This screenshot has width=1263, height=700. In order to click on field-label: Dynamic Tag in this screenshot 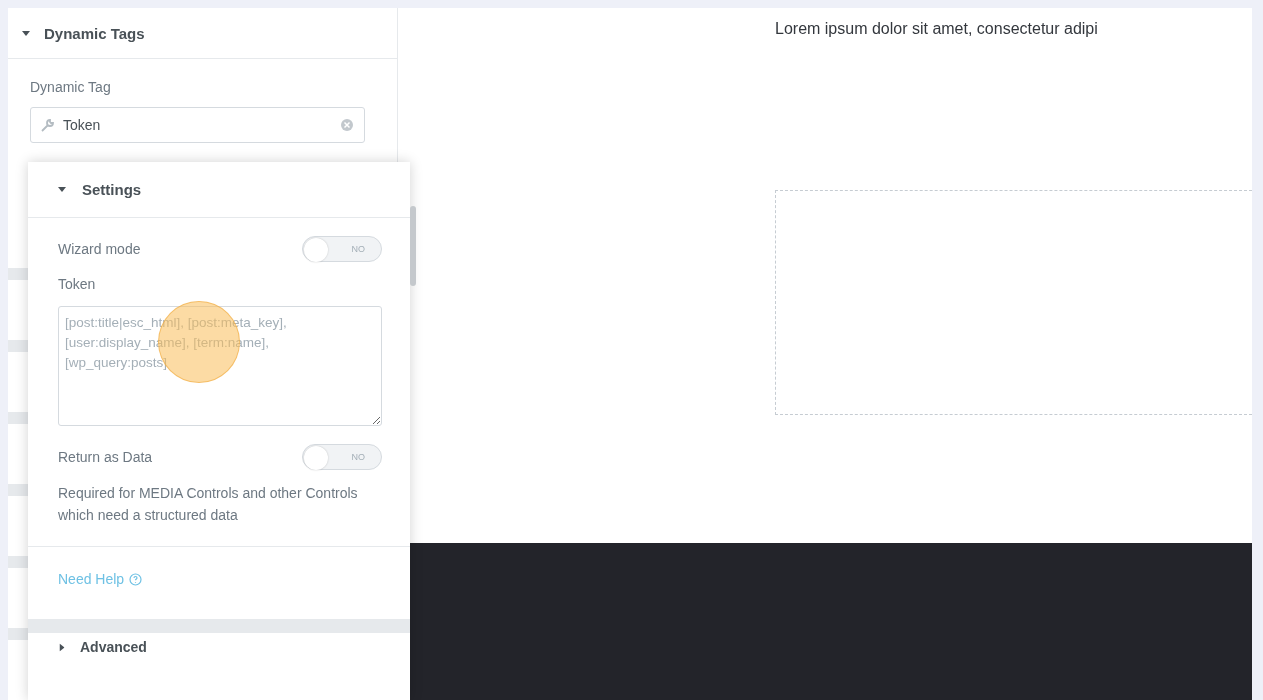, I will do `click(71, 87)`.